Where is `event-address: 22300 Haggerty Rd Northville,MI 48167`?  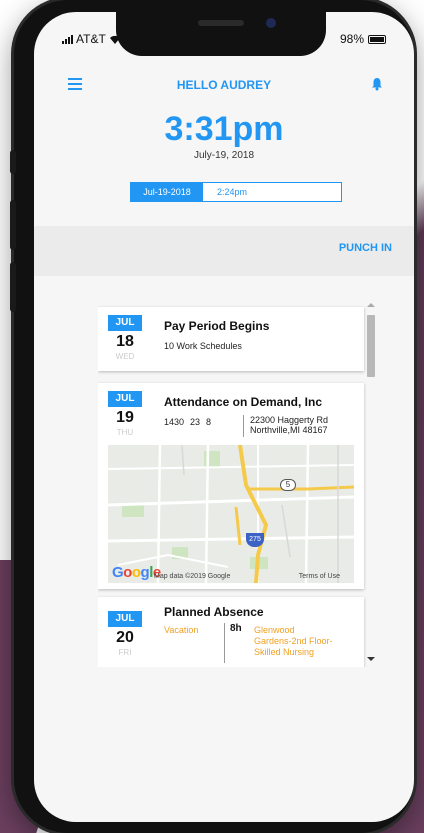
event-address: 22300 Haggerty Rd Northville,MI 48167 is located at coordinates (289, 425).